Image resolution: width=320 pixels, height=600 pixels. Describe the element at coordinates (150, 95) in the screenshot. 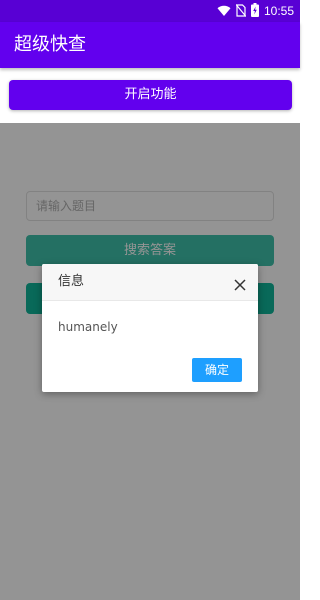

I see `enable-feature-button: 开启功能` at that location.